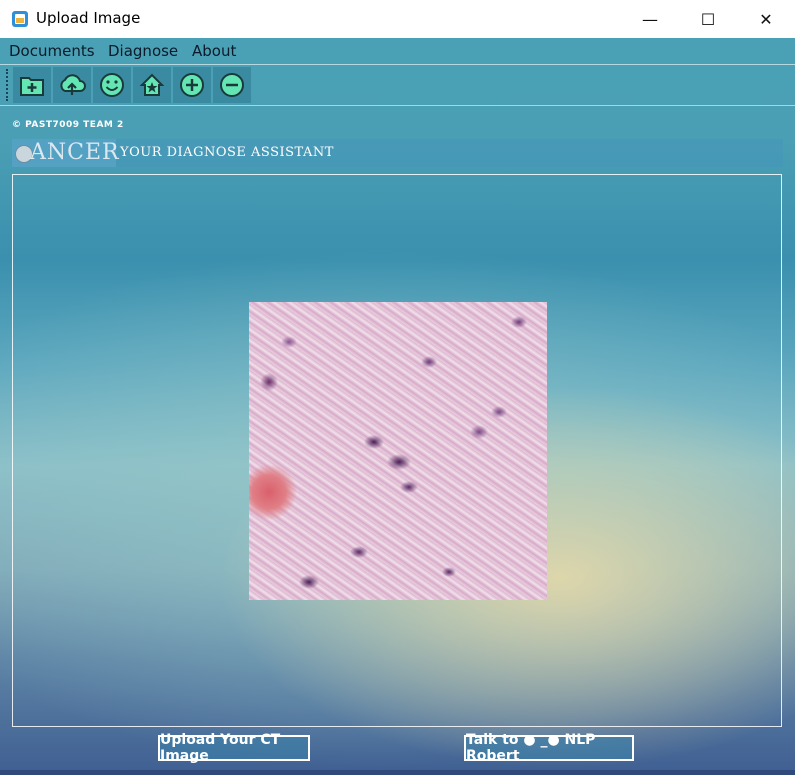 The height and width of the screenshot is (775, 795). Describe the element at coordinates (8, 85) in the screenshot. I see `toolbar-grip` at that location.